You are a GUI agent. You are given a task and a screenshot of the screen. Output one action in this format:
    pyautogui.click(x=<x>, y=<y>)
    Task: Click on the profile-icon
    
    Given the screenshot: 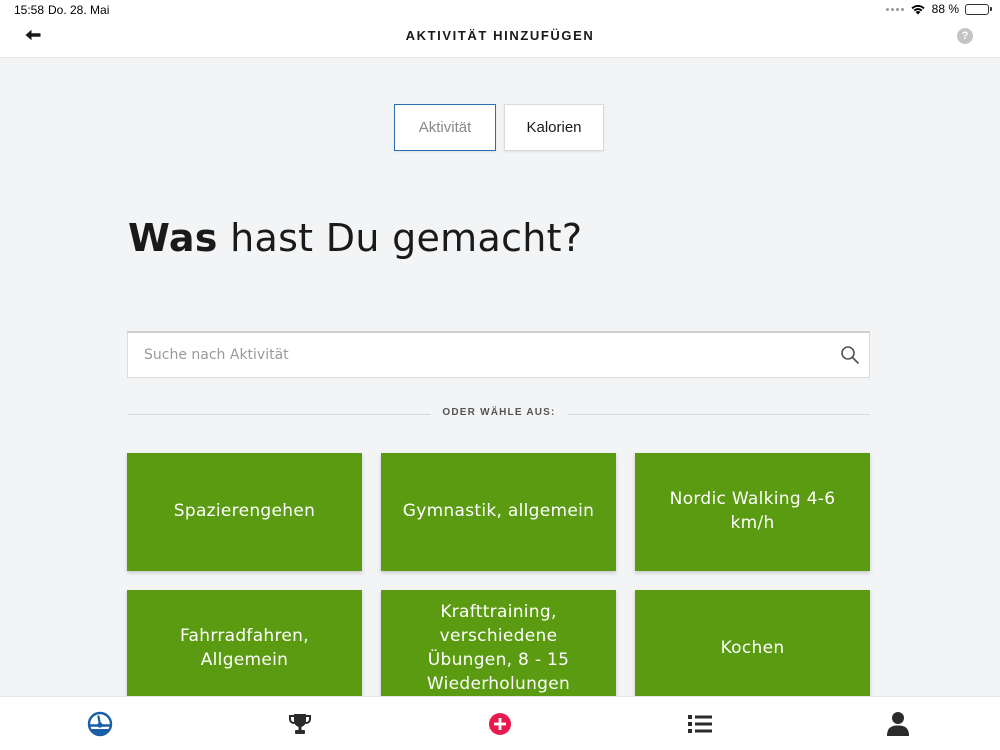 What is the action you would take?
    pyautogui.click(x=898, y=724)
    